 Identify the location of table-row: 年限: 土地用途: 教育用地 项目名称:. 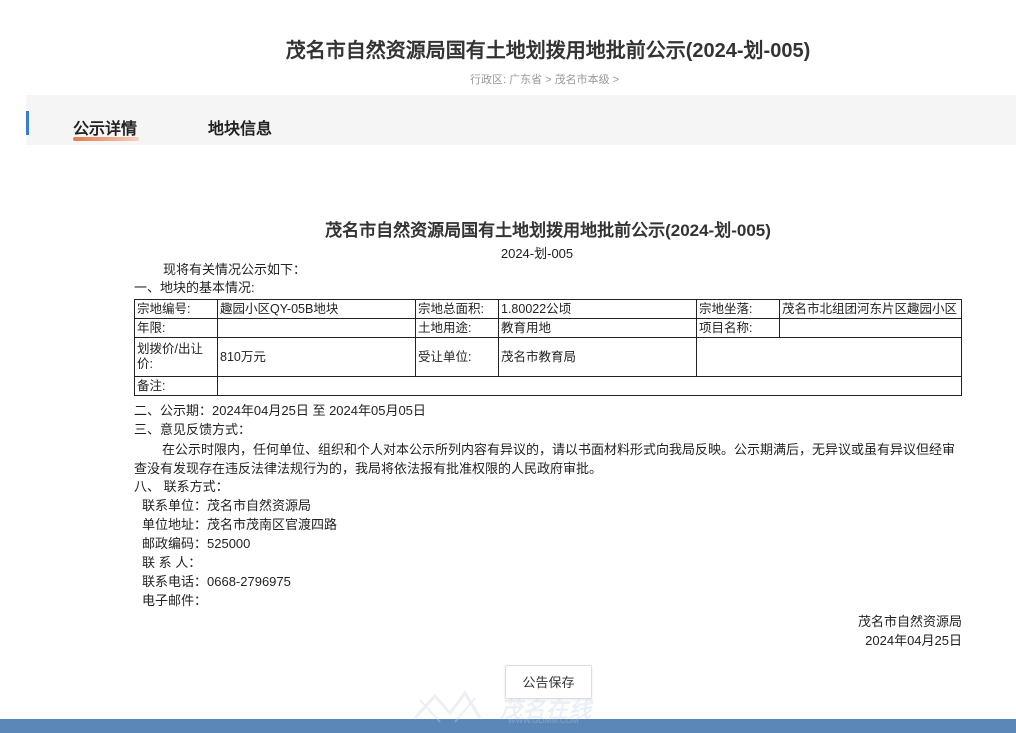
(548, 328).